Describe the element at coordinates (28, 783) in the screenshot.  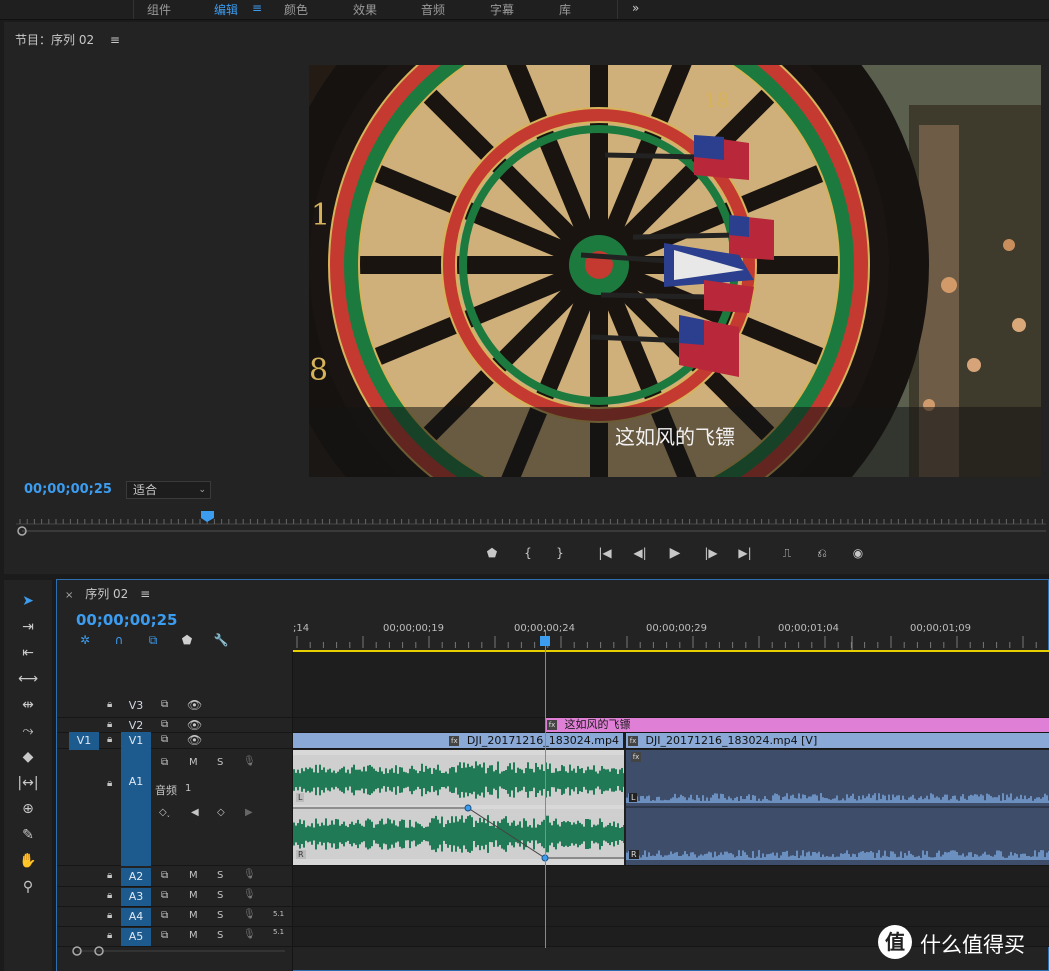
I see `slip-icon: |↔|` at that location.